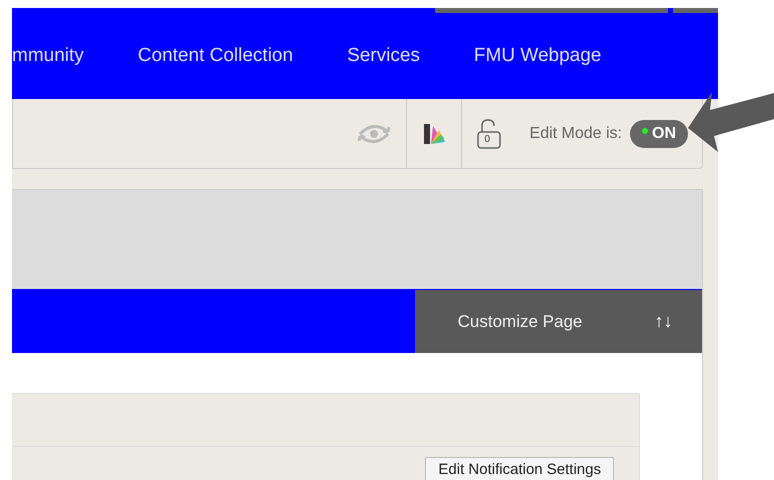  Describe the element at coordinates (576, 133) in the screenshot. I see `edit-mode-label: Edit Mode is:` at that location.